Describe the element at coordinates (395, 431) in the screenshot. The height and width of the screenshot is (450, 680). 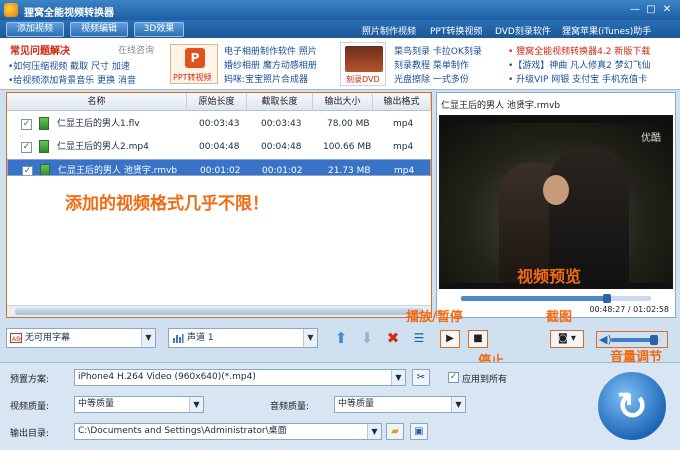
I see `browse-folder-icon: ▰` at that location.